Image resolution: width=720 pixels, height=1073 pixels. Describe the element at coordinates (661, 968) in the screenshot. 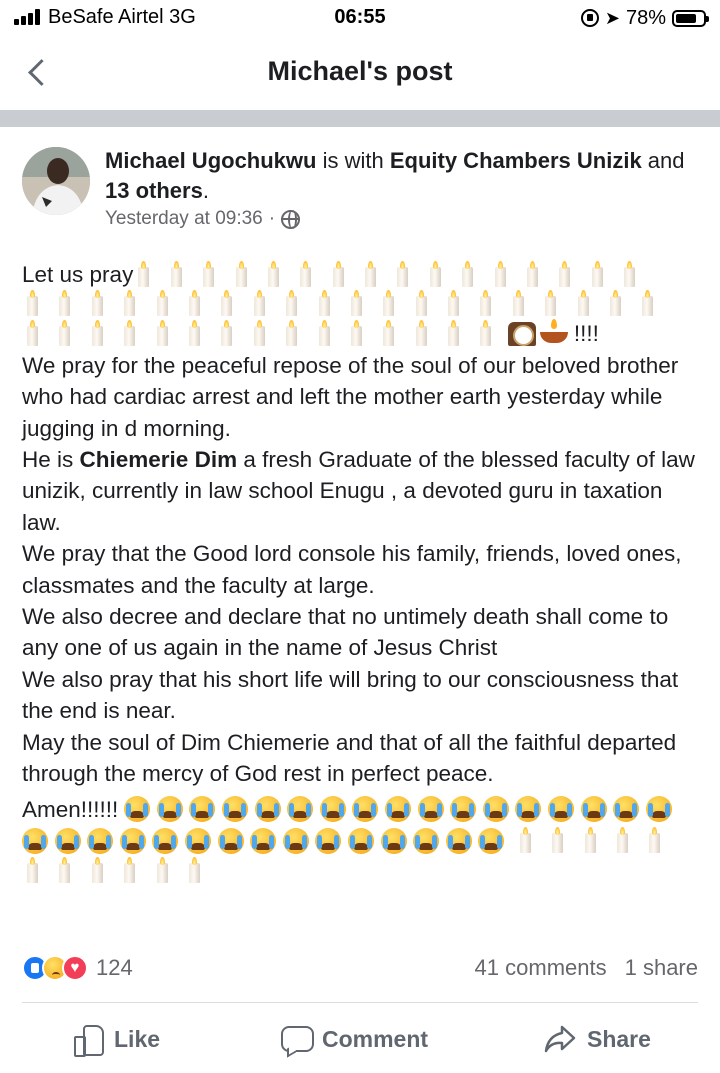

I see `shares-count: 1 share` at that location.